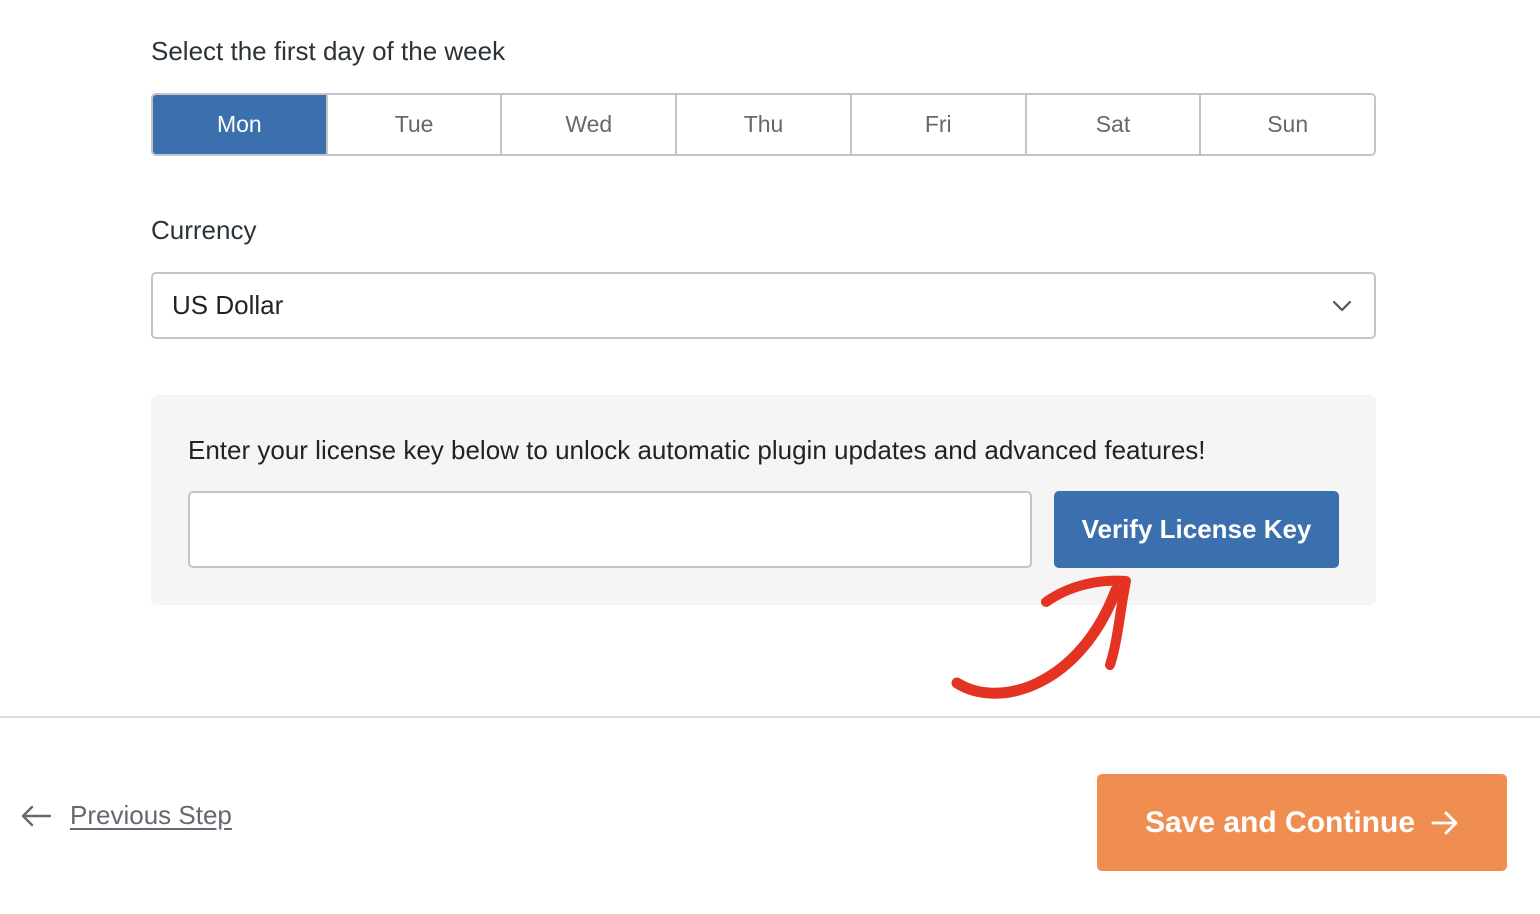 This screenshot has width=1540, height=914. Describe the element at coordinates (1287, 124) in the screenshot. I see `day-button-sun: Sun` at that location.